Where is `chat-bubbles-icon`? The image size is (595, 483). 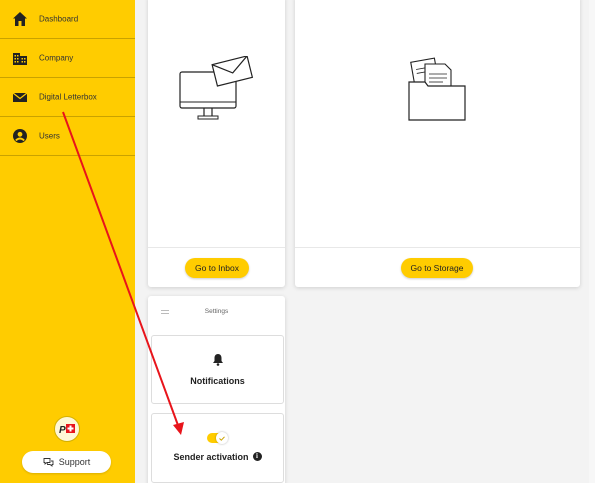
chat-bubbles-icon is located at coordinates (48, 462).